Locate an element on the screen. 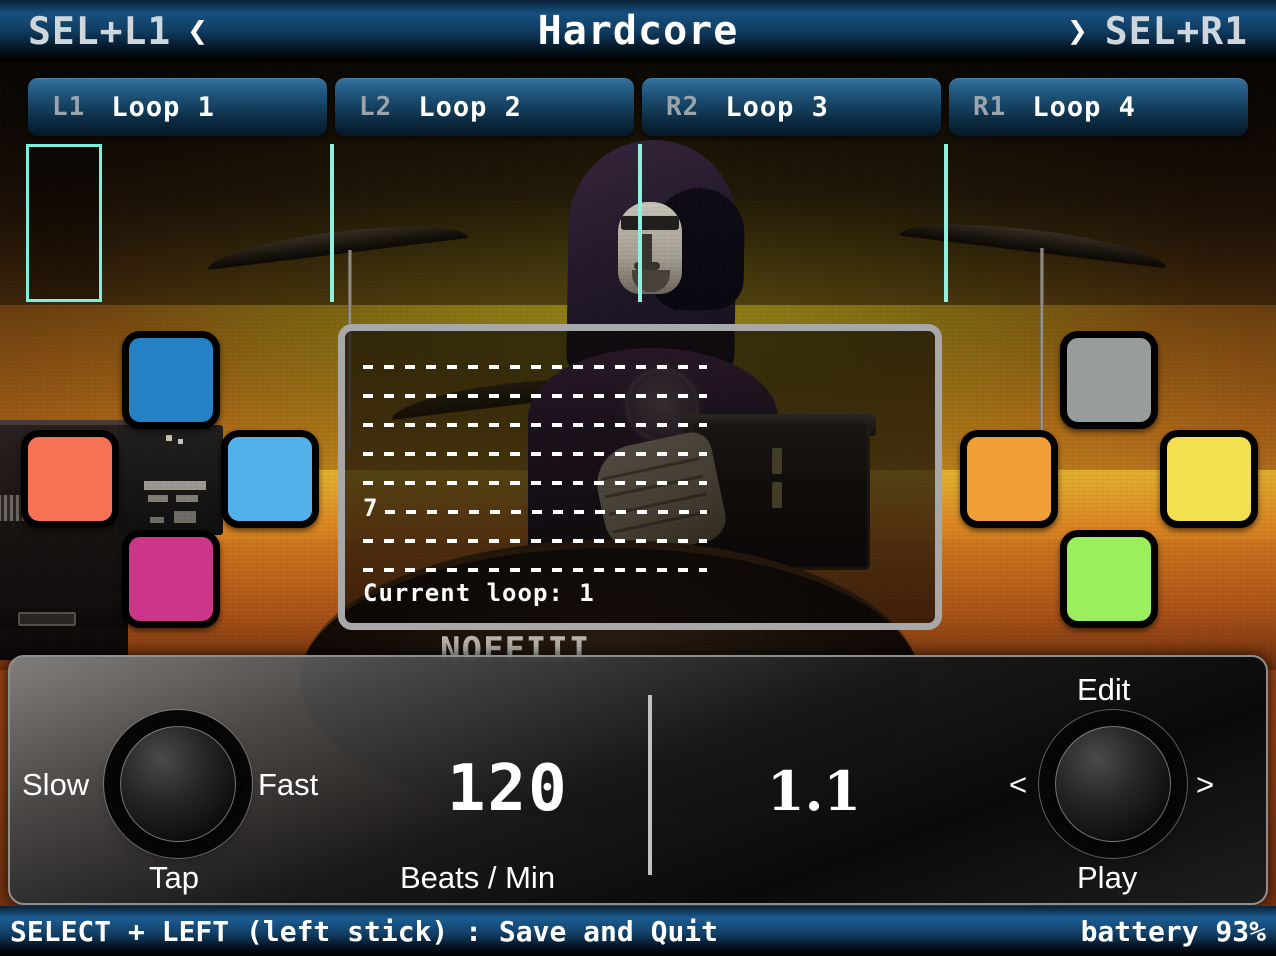 The height and width of the screenshot is (956, 1276). nav-edit-label: Edit is located at coordinates (1104, 689).